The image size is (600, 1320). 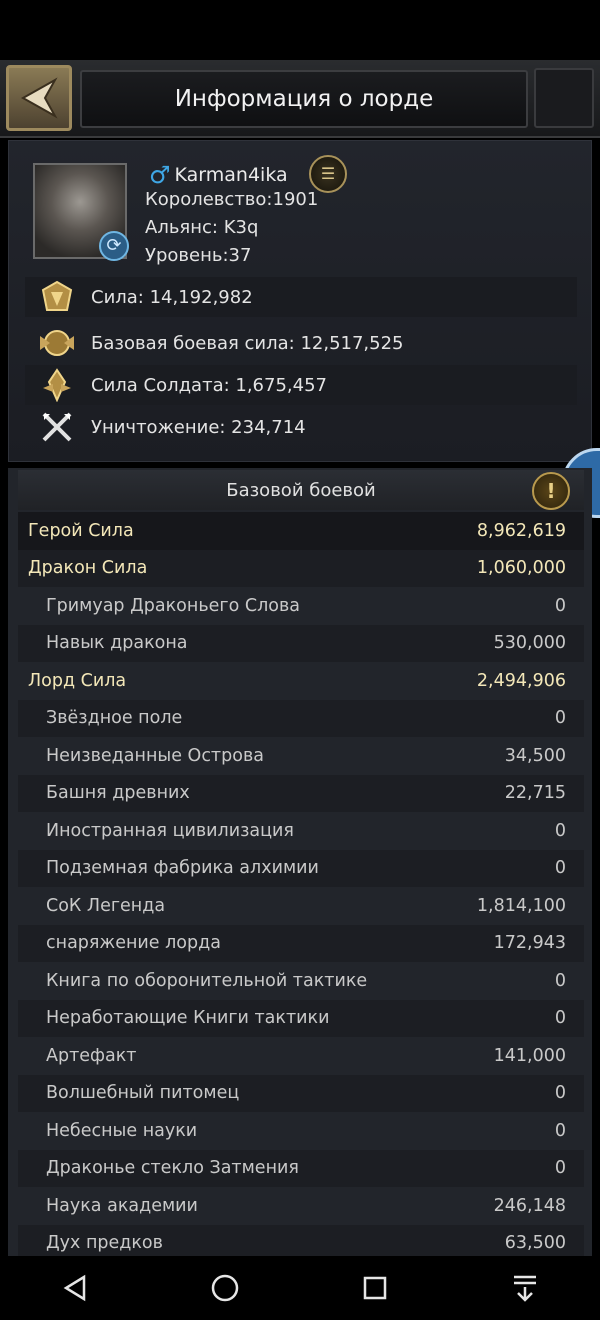 I want to click on table-row: Драконье стекло Затмения 0, so click(x=301, y=1168).